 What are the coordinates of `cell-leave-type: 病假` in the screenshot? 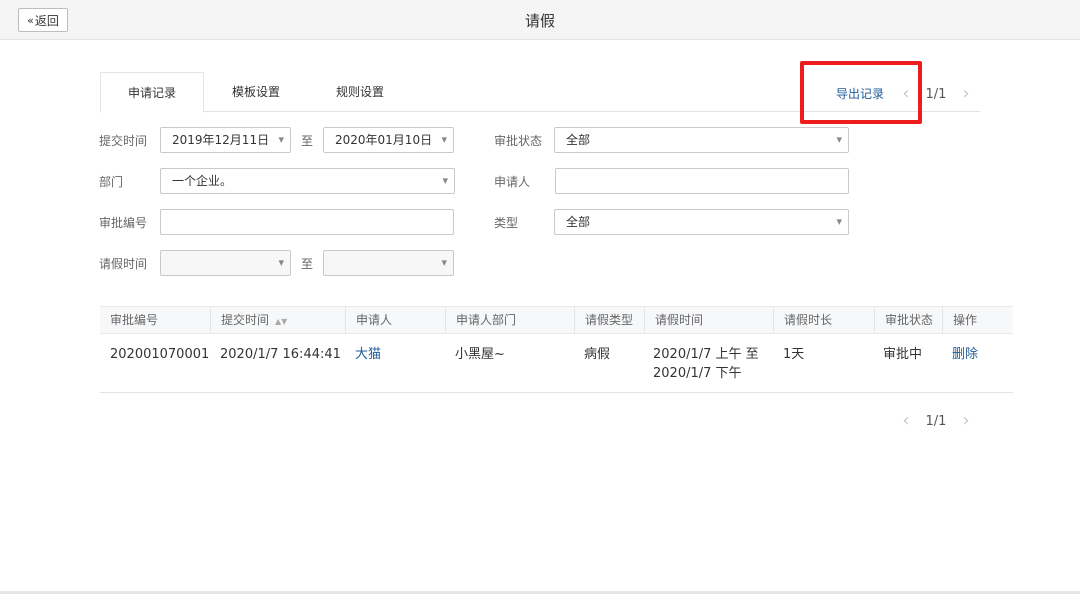 It's located at (597, 354).